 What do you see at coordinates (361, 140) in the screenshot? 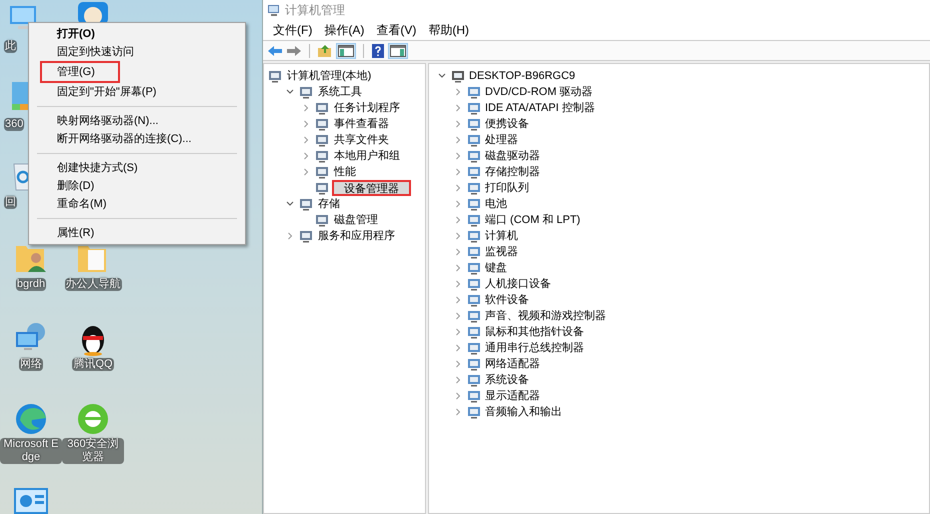
I see `tree-item: 共享文件夹` at bounding box center [361, 140].